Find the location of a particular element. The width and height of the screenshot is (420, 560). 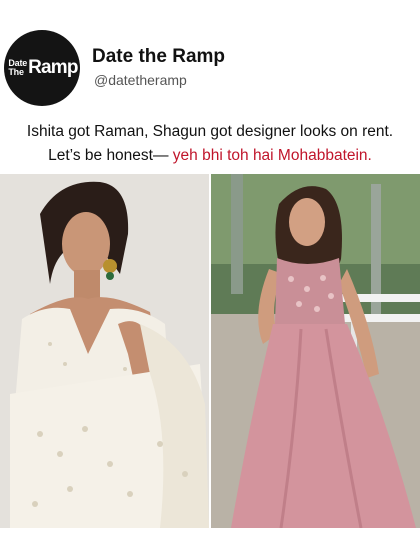

avatar: Date The Ramp is located at coordinates (42, 68).